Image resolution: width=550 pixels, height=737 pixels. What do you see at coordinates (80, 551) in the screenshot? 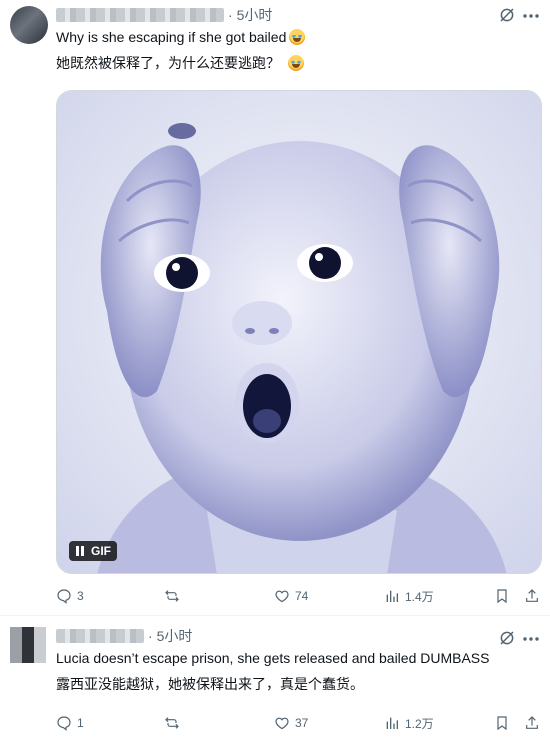
I see `pause-icon` at bounding box center [80, 551].